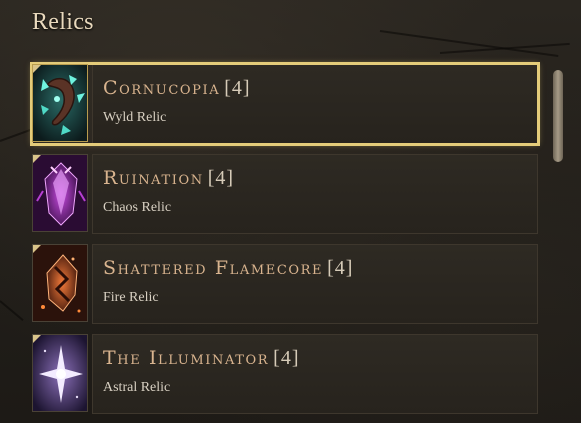 The height and width of the screenshot is (423, 581). What do you see at coordinates (315, 104) in the screenshot?
I see `relic-card: Cornucopia [4] Wyld Relic` at bounding box center [315, 104].